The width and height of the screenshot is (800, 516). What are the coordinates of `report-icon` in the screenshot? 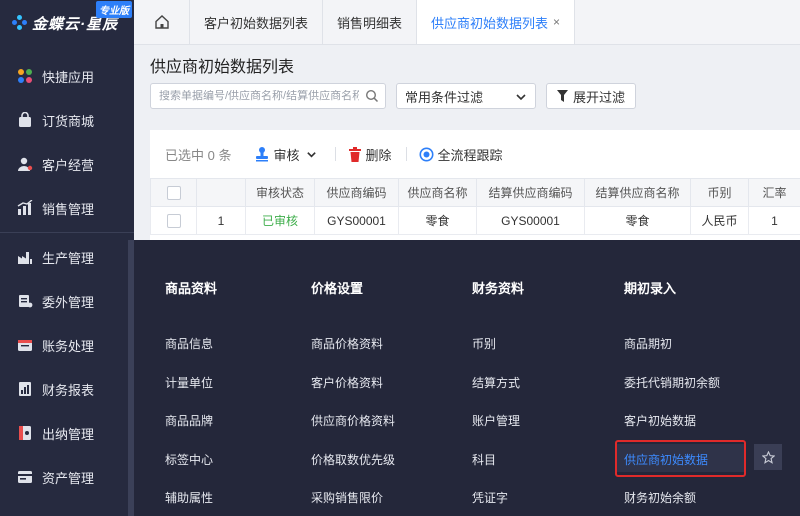 It's located at (25, 389).